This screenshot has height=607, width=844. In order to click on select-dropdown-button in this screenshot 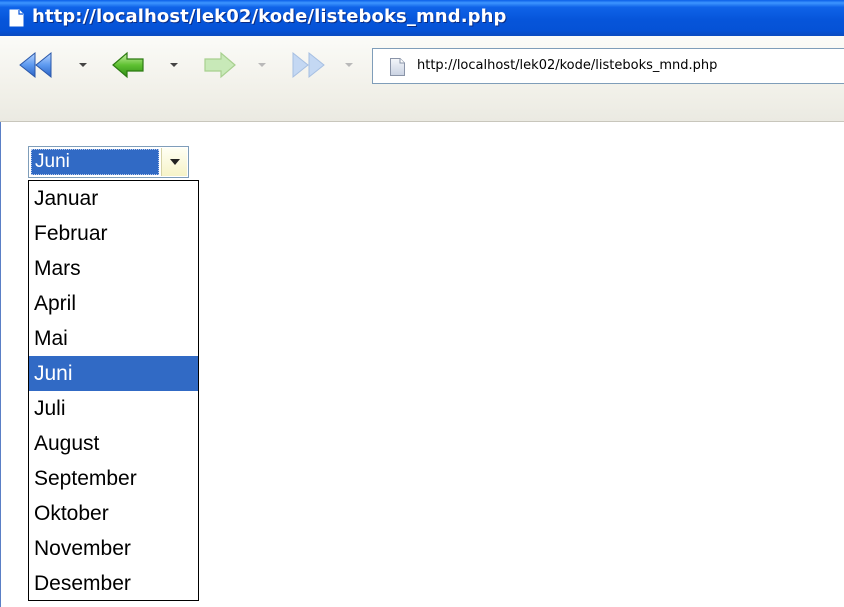, I will do `click(174, 162)`.